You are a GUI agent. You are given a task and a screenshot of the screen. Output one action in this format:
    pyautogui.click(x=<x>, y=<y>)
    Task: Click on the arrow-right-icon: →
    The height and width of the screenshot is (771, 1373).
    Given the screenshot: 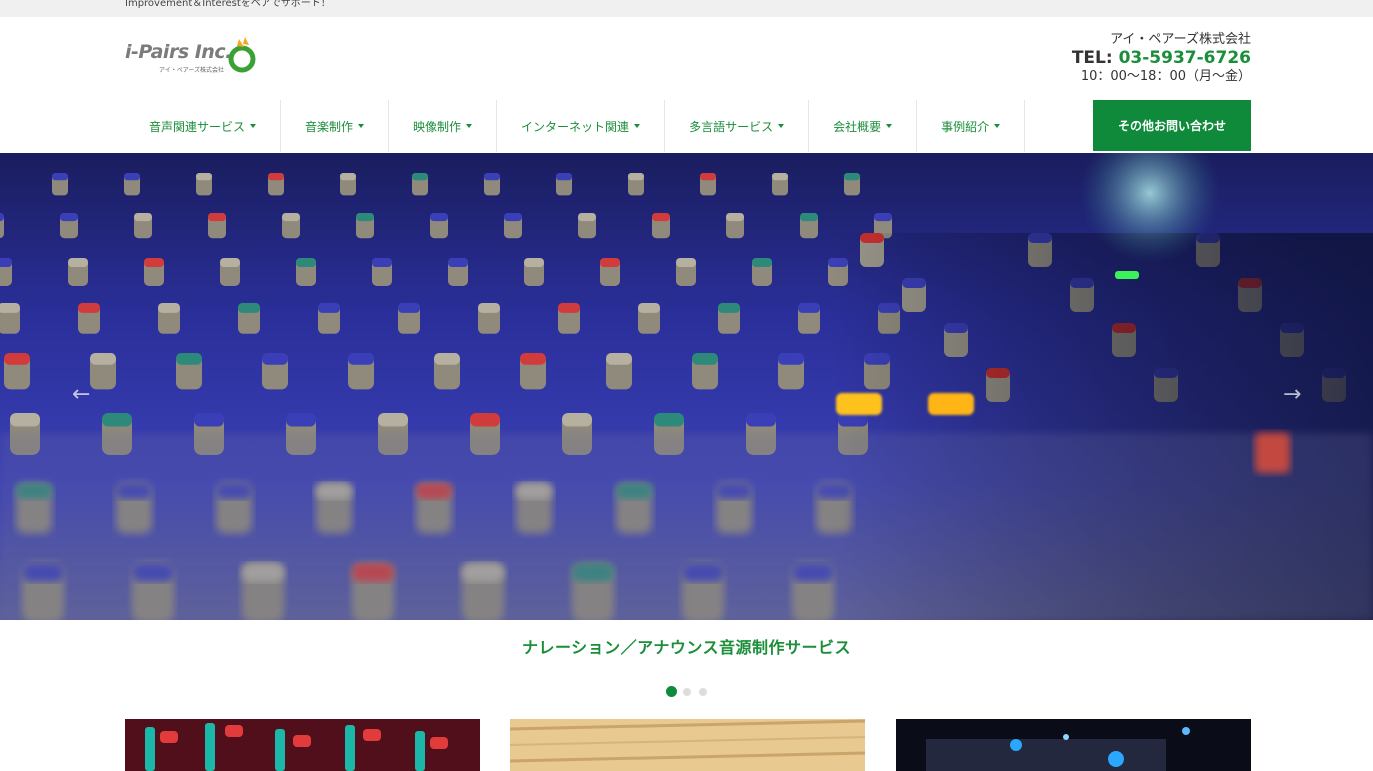 What is the action you would take?
    pyautogui.click(x=1292, y=395)
    